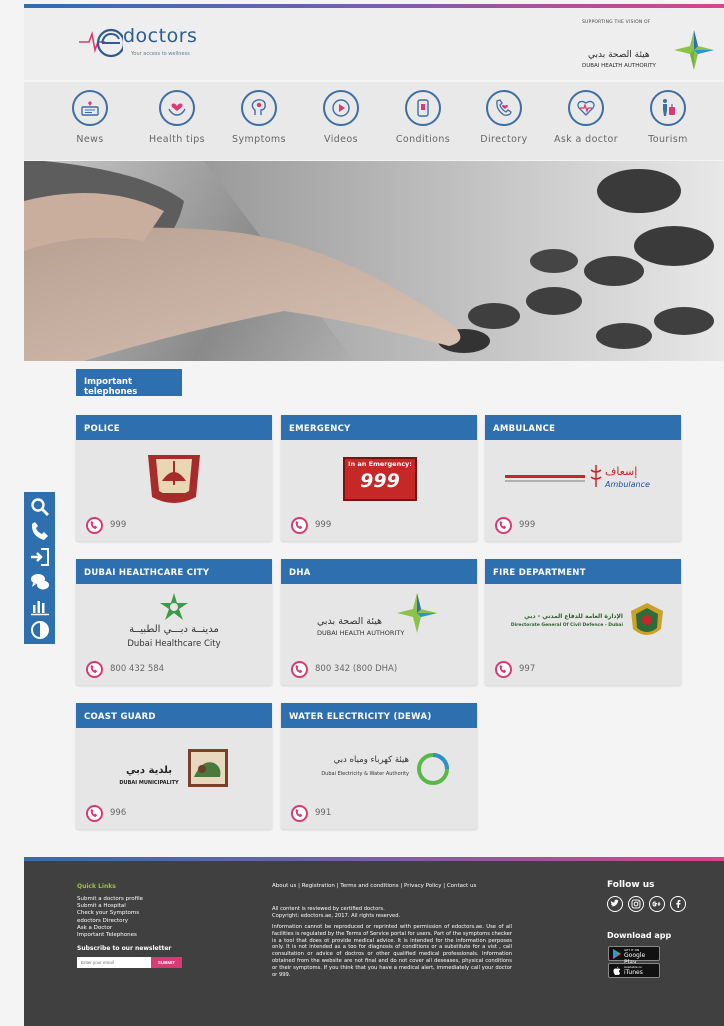 The image size is (724, 1026). Describe the element at coordinates (341, 108) in the screenshot. I see `videos-icon` at that location.